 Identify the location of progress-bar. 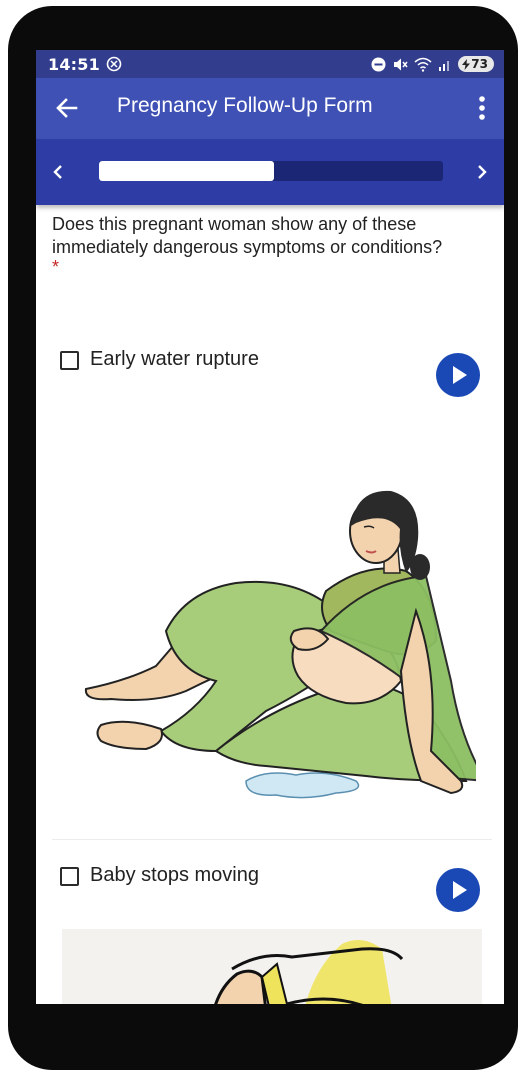
(271, 171).